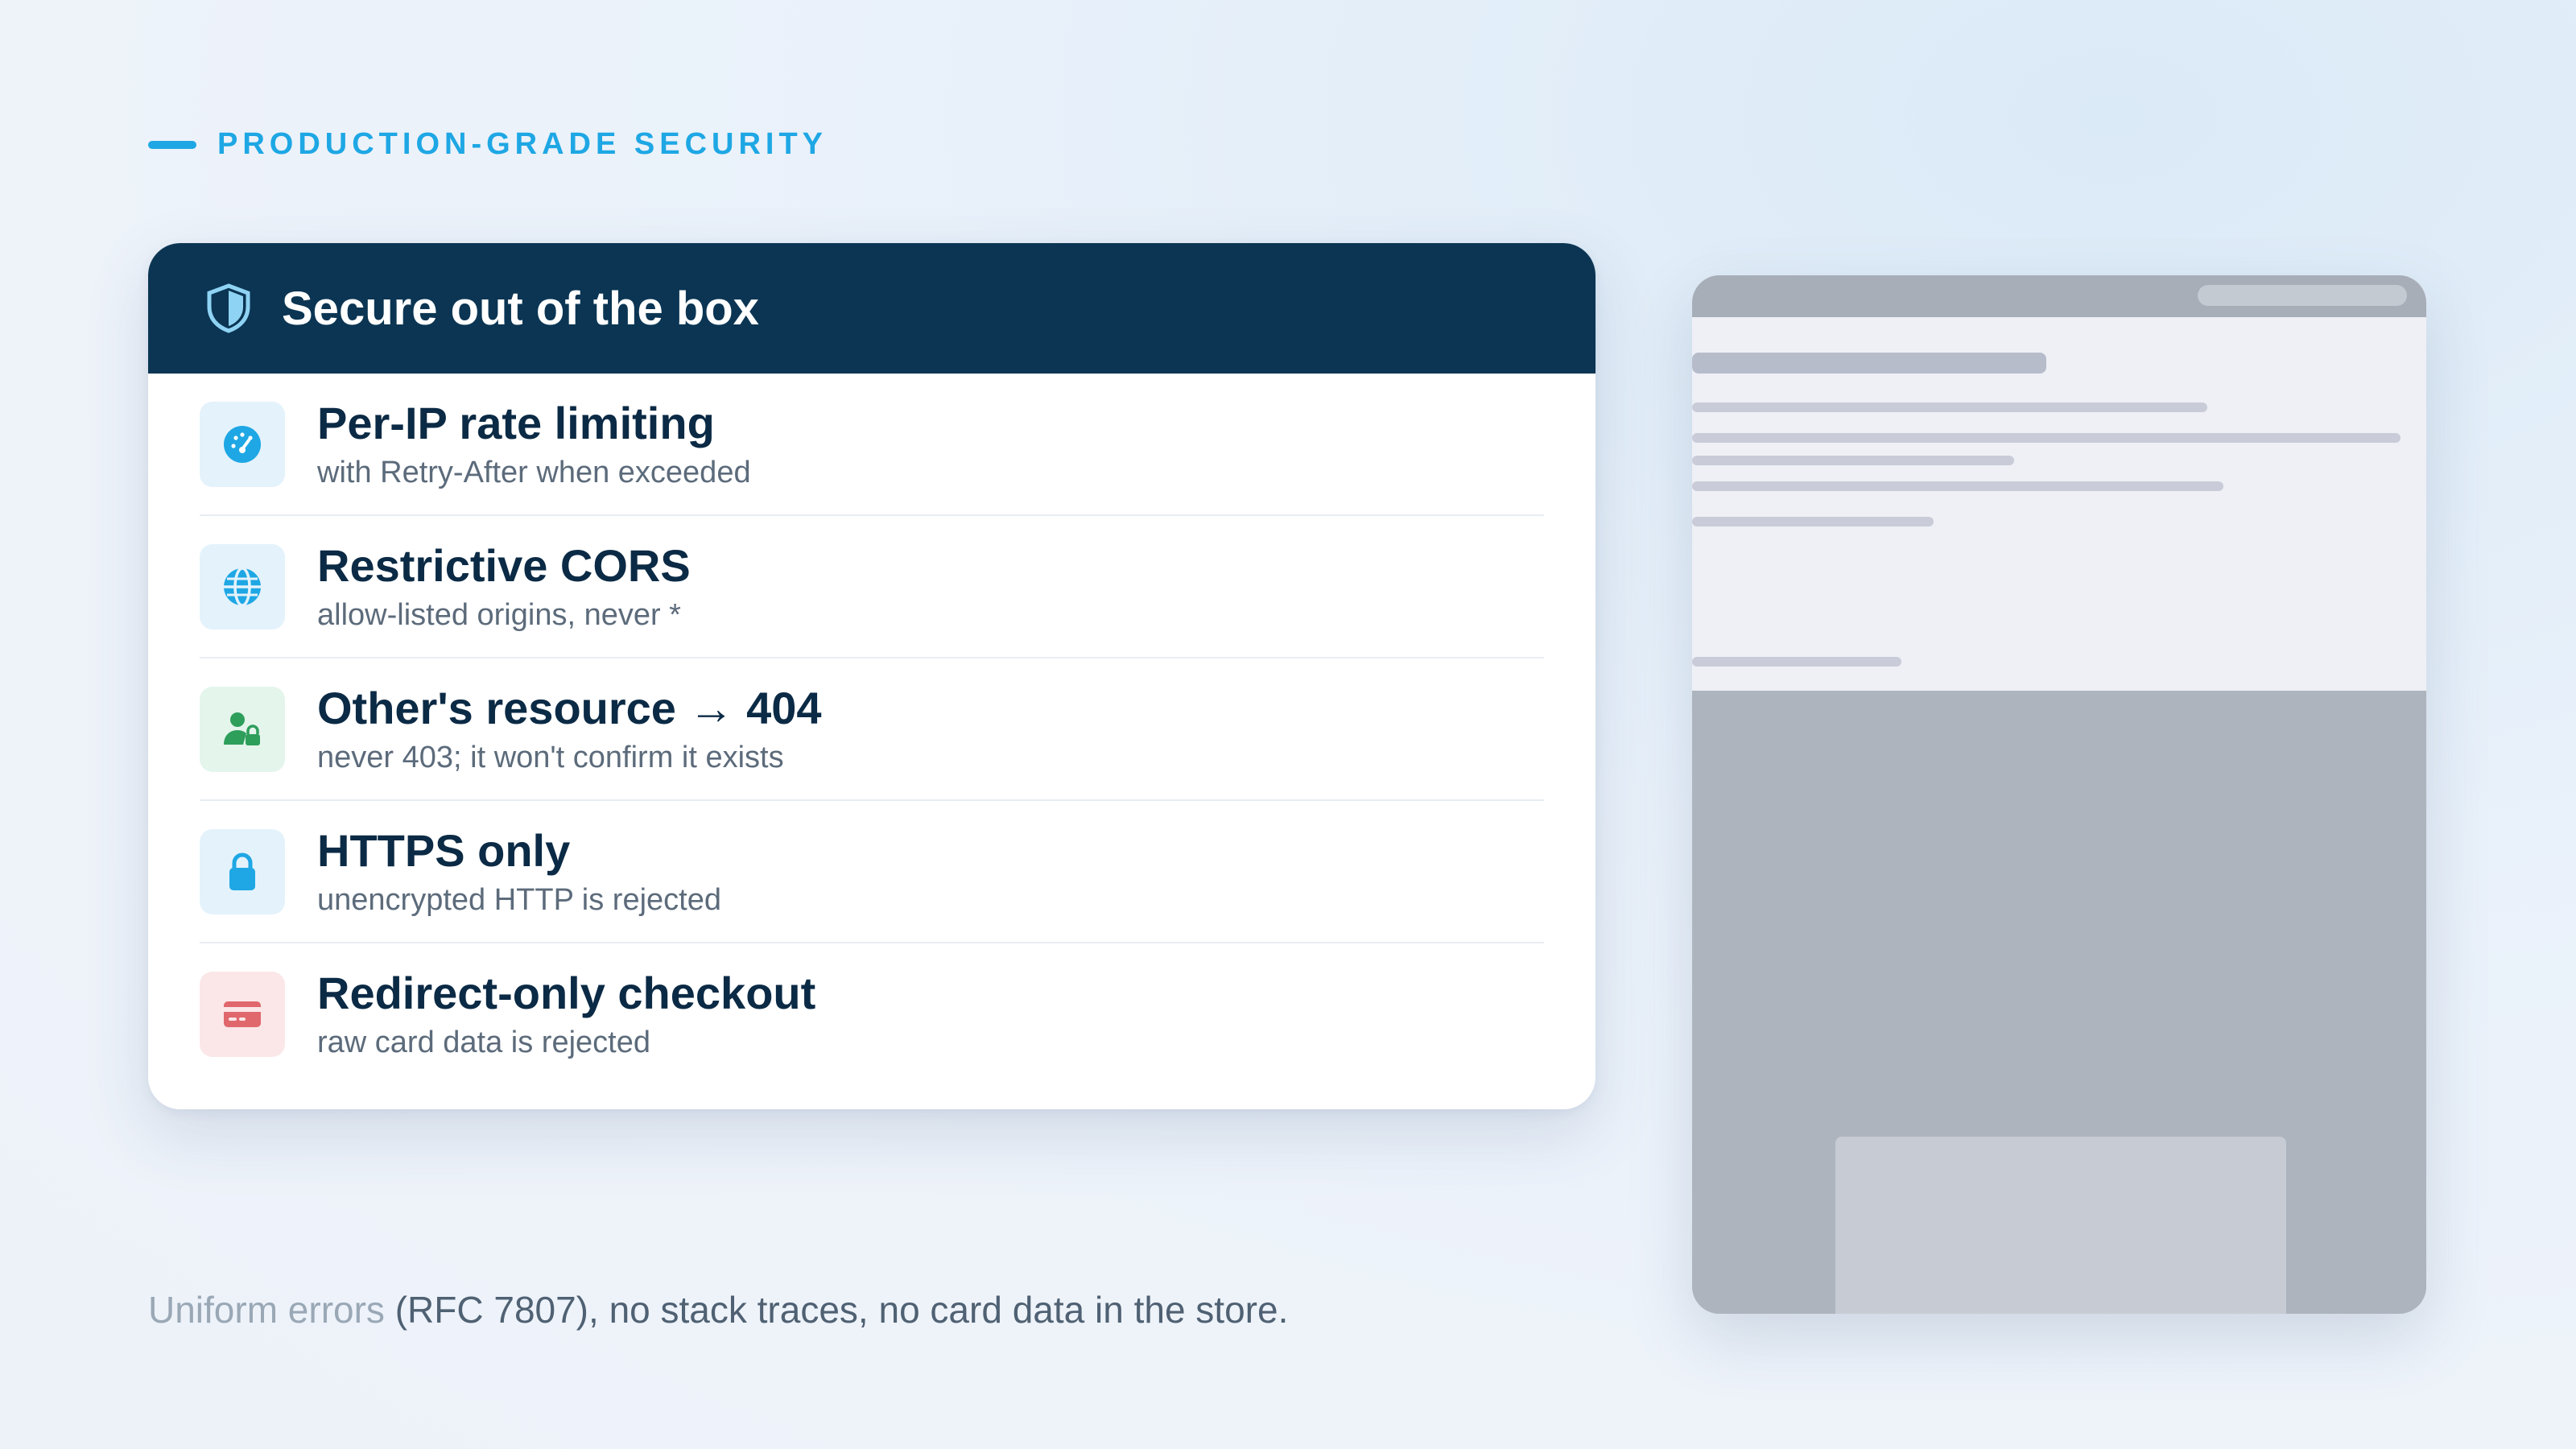 The image size is (2576, 1449). What do you see at coordinates (566, 992) in the screenshot?
I see `item-title: Redirect-only checkout` at bounding box center [566, 992].